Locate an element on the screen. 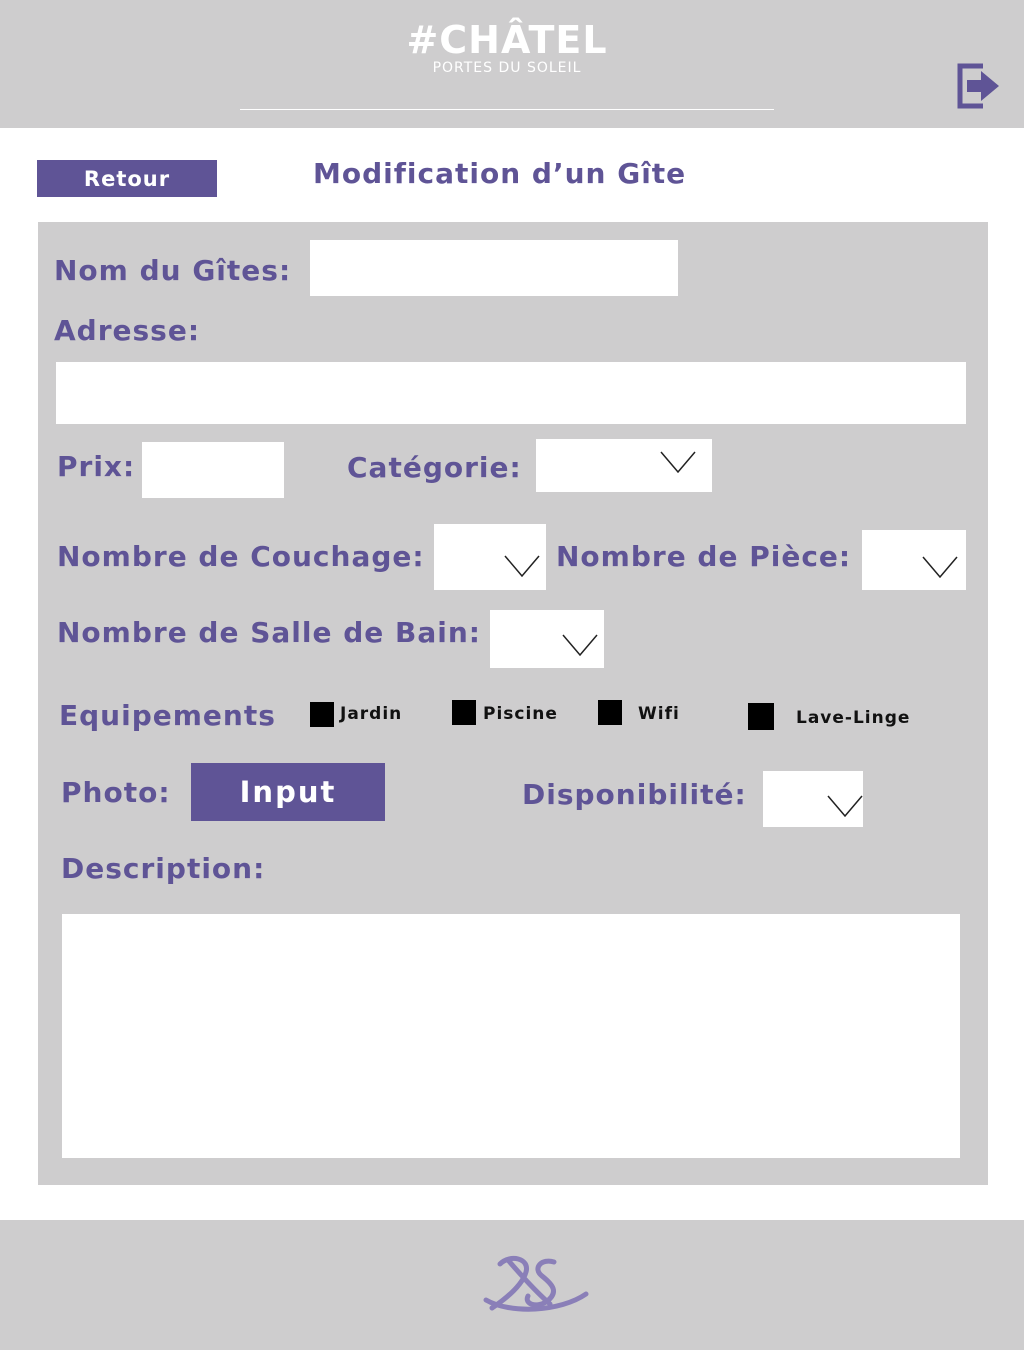 Image resolution: width=1024 pixels, height=1350 pixels. checkbox-label-lave-linge: Lave-Linge is located at coordinates (853, 718).